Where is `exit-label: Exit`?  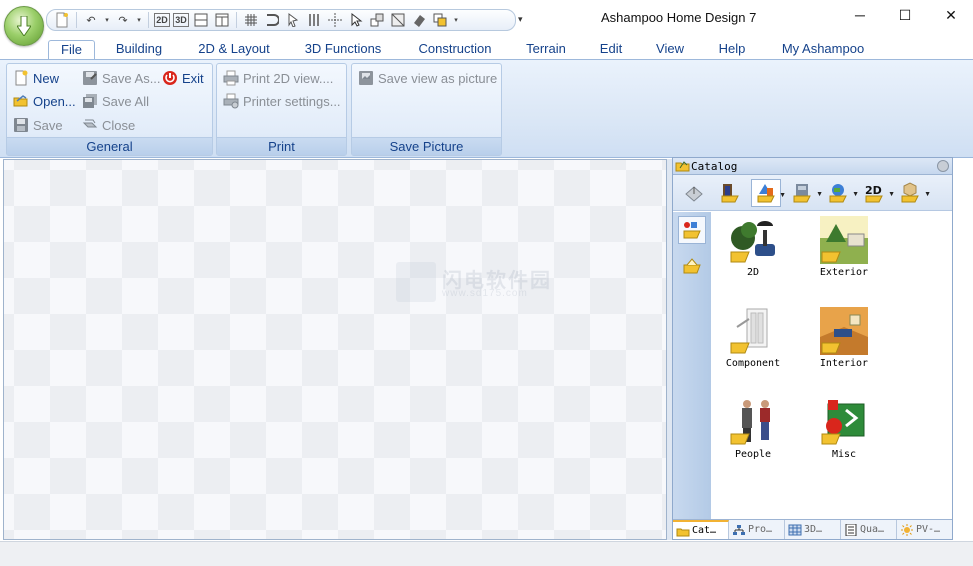 exit-label: Exit is located at coordinates (193, 78).